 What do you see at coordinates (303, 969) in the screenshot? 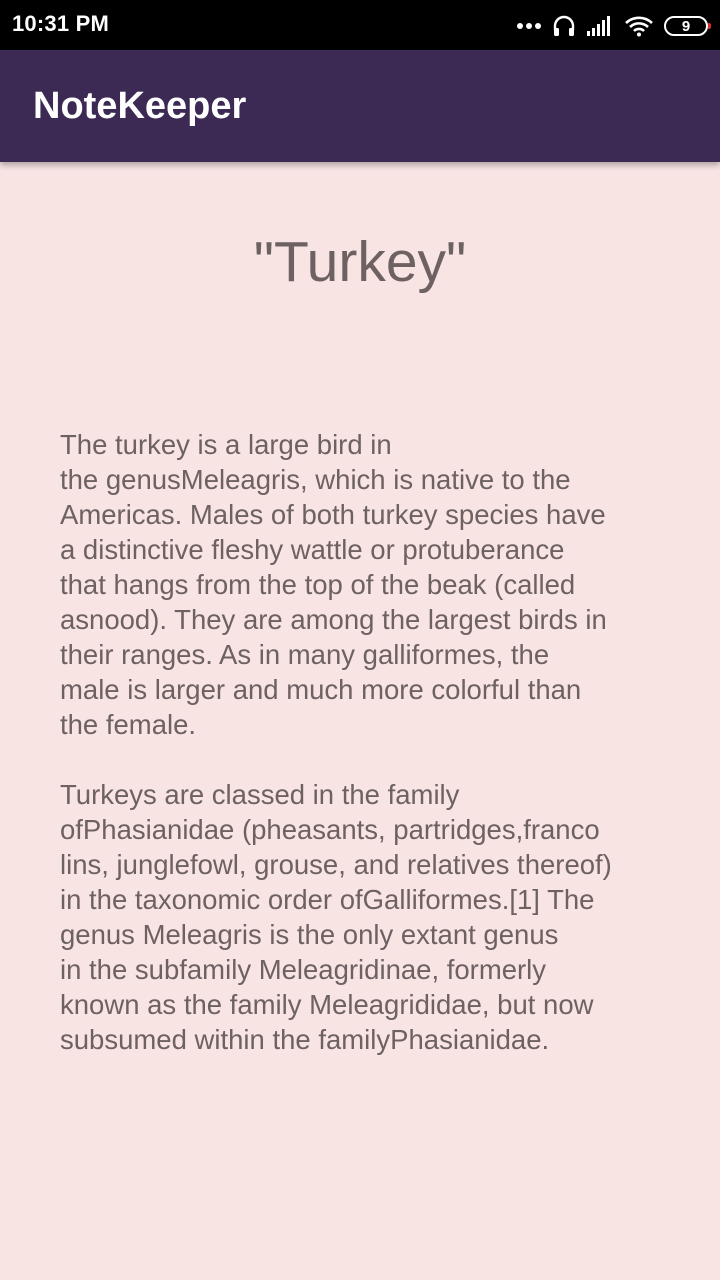
I see `text-line: in the subfamily Meleagridinae, formerly` at bounding box center [303, 969].